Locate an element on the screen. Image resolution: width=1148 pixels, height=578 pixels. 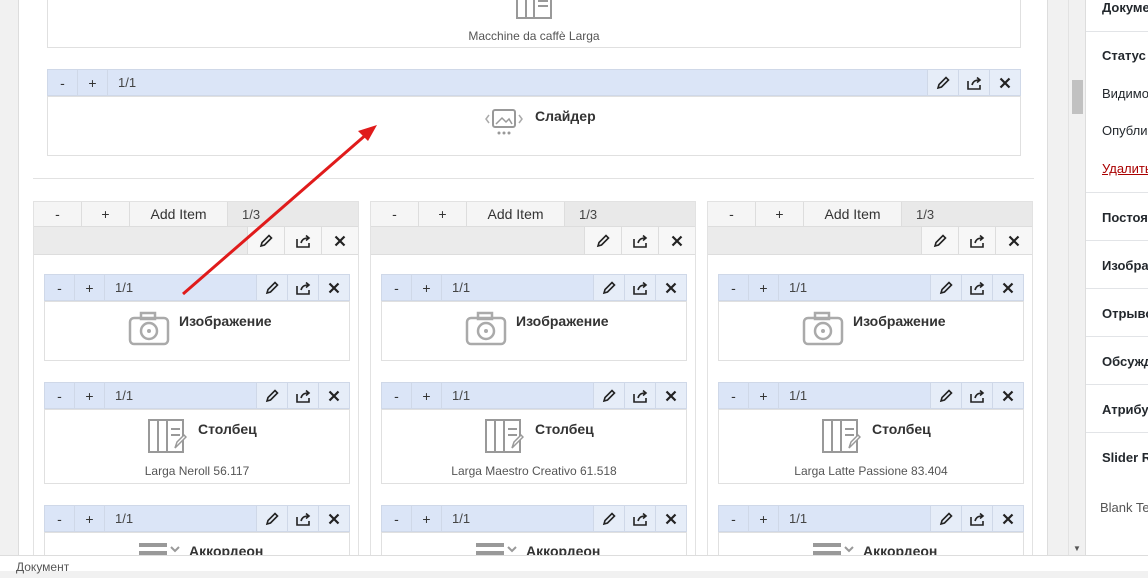
status-bar-text: Документ is located at coordinates (43, 567).